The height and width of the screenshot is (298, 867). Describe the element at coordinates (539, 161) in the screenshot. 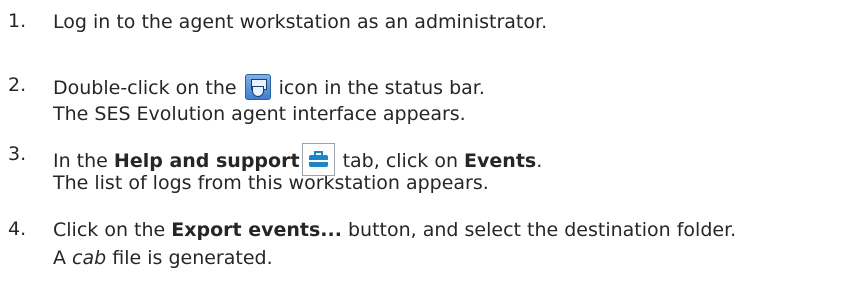

I see `text-segment: .` at that location.